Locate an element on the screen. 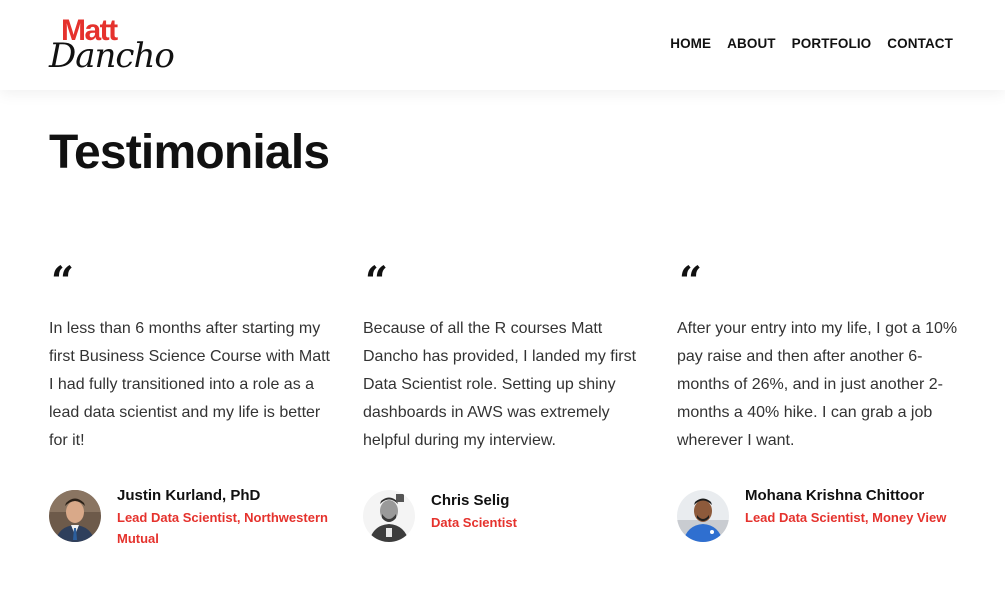  logo-bottom-text: Dancho is located at coordinates (112, 56).